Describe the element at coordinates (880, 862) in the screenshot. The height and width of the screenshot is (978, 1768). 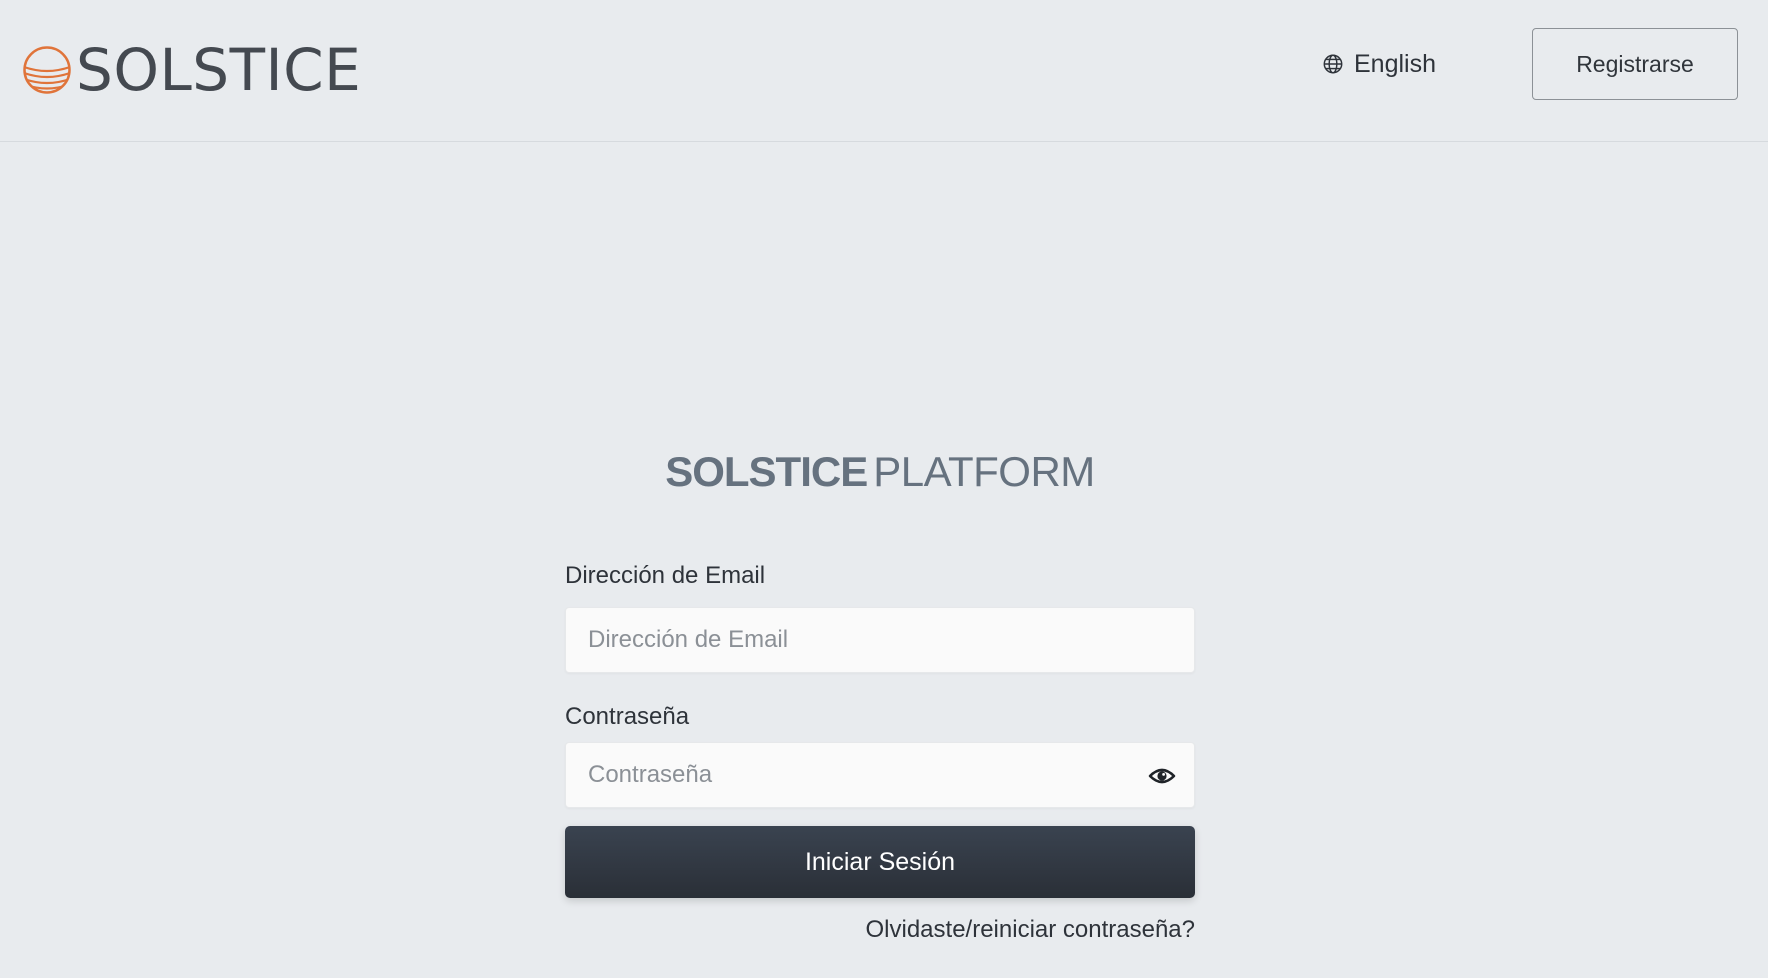
I see `login-button: Iniciar Sesión` at that location.